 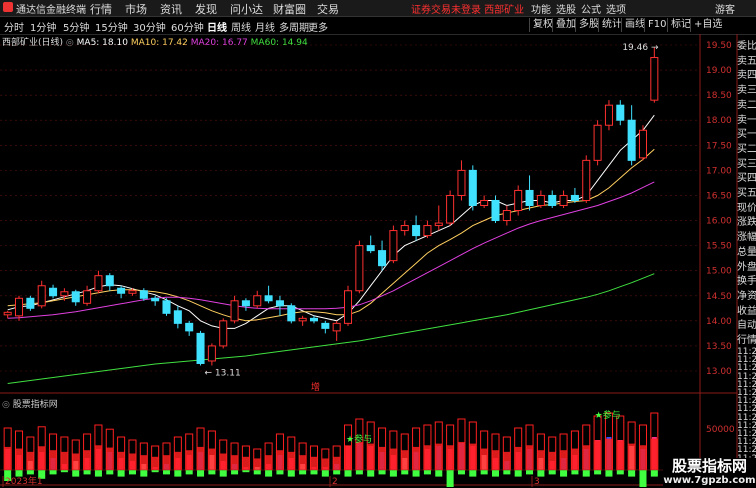 I want to click on price-tick-label: 15.00, so click(x=719, y=272).